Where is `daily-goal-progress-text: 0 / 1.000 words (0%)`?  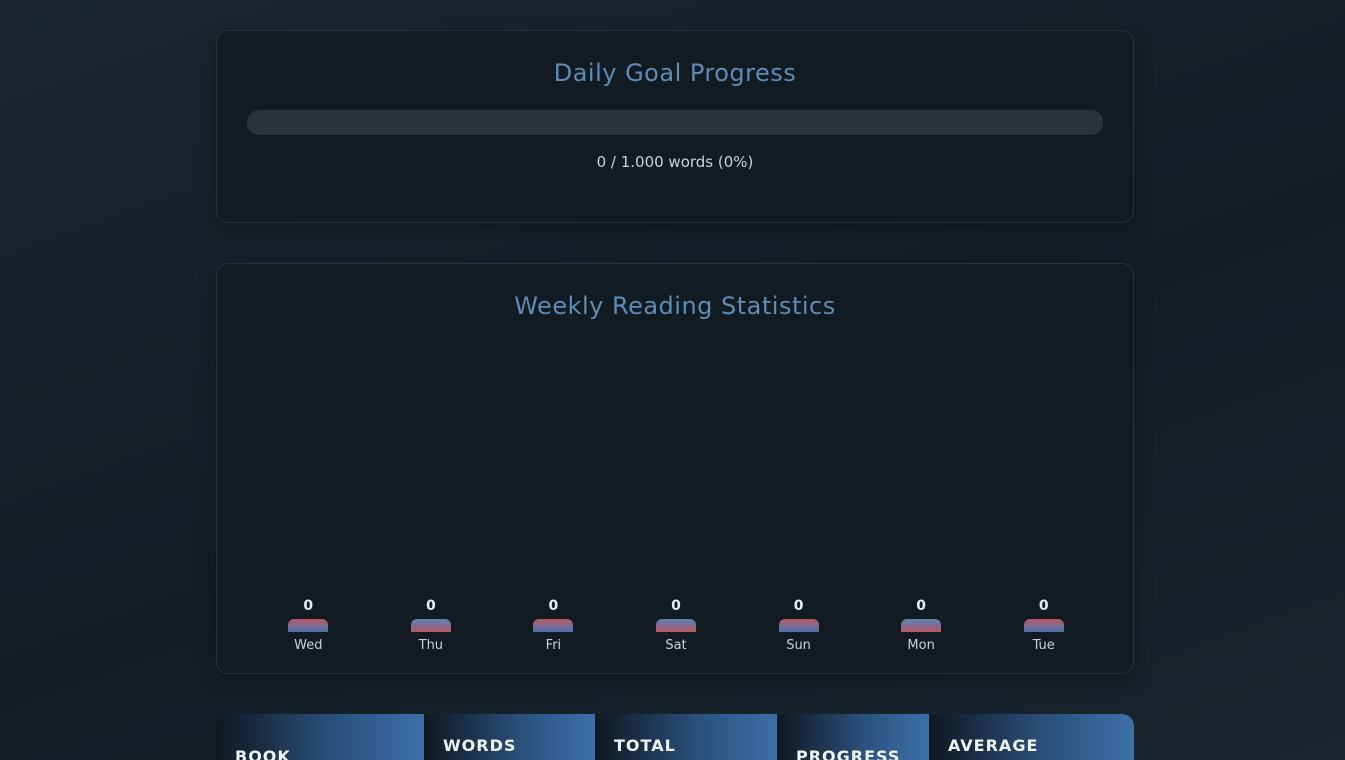
daily-goal-progress-text: 0 / 1.000 words (0%) is located at coordinates (675, 162).